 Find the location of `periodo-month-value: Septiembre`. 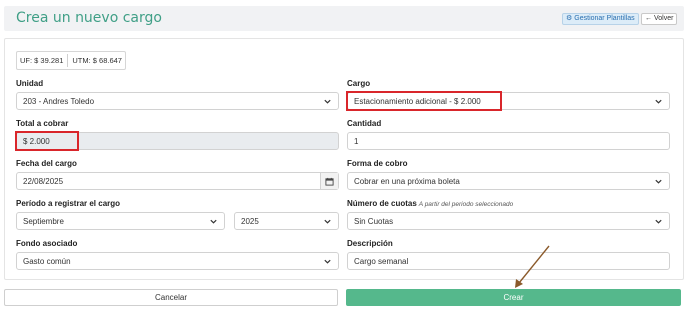

periodo-month-value: Septiembre is located at coordinates (43, 221).